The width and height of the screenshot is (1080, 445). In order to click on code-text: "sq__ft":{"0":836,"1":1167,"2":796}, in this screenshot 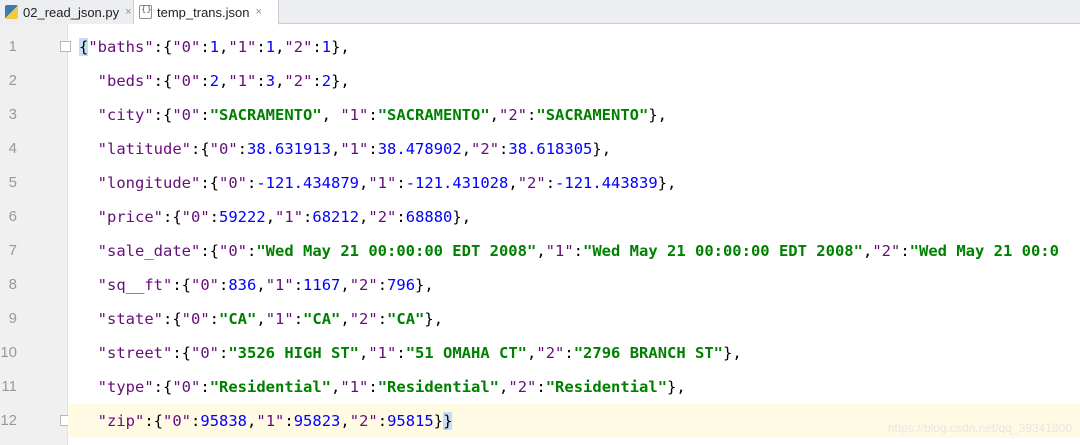, I will do `click(256, 285)`.